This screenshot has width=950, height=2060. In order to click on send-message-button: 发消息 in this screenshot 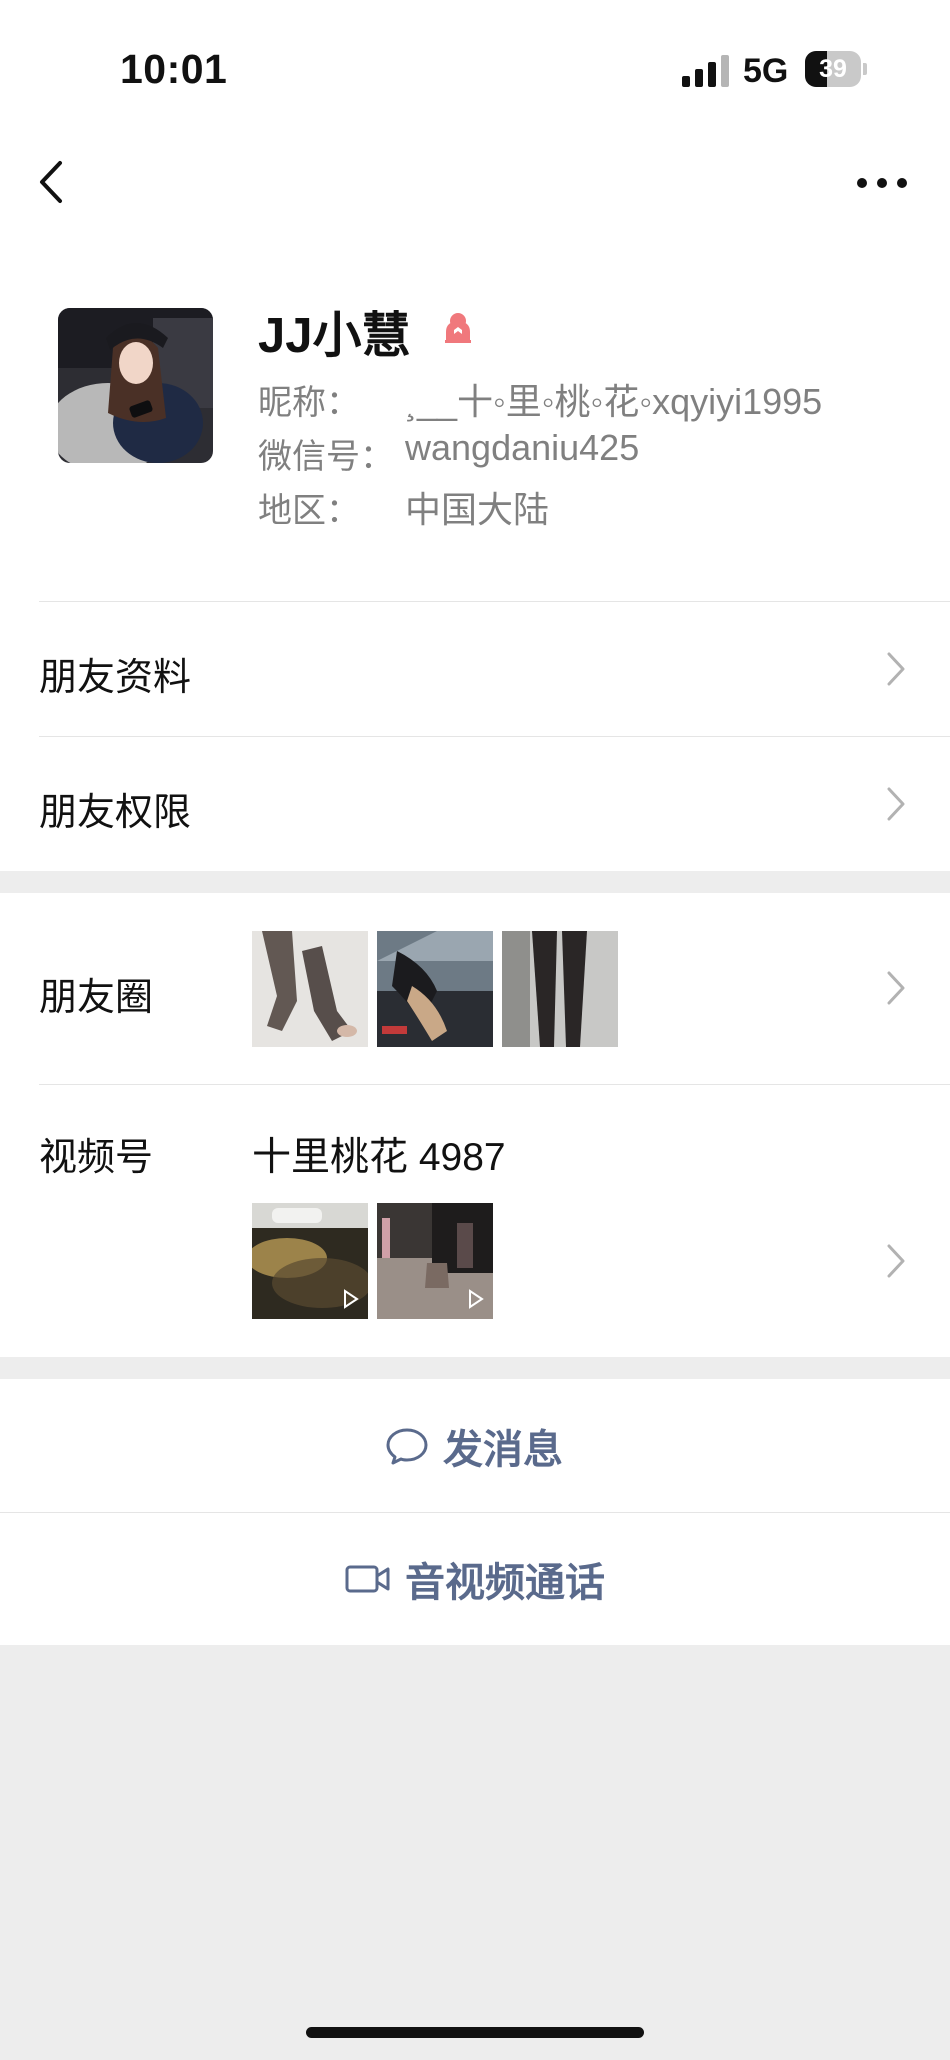, I will do `click(475, 1445)`.